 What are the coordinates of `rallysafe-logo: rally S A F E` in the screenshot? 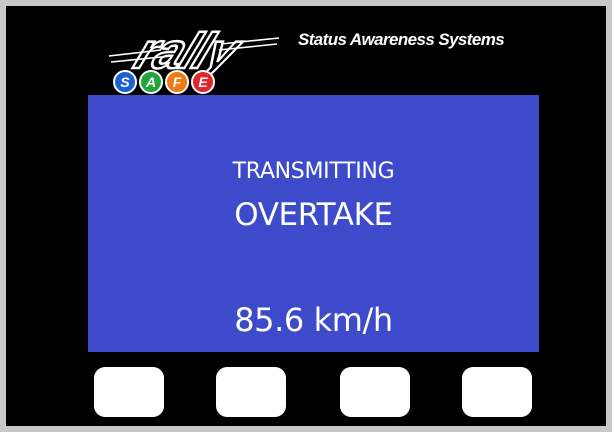 It's located at (194, 58).